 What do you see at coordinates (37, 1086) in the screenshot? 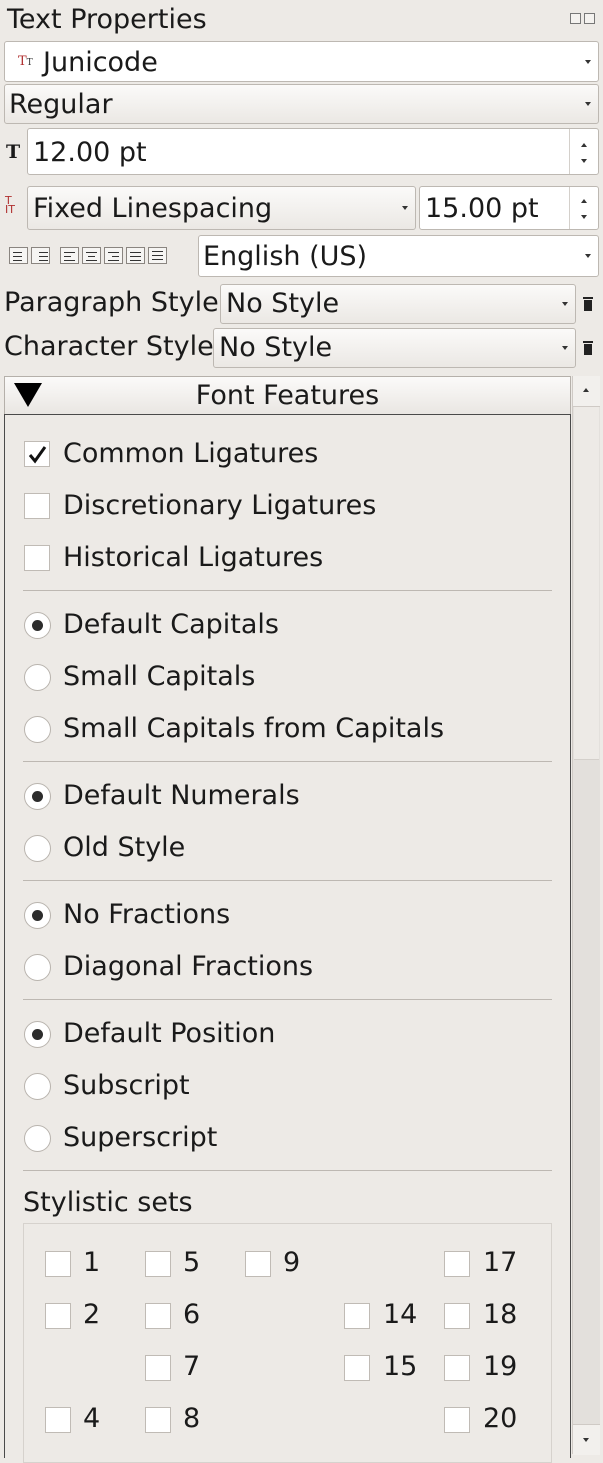
I see `subscript-radio` at bounding box center [37, 1086].